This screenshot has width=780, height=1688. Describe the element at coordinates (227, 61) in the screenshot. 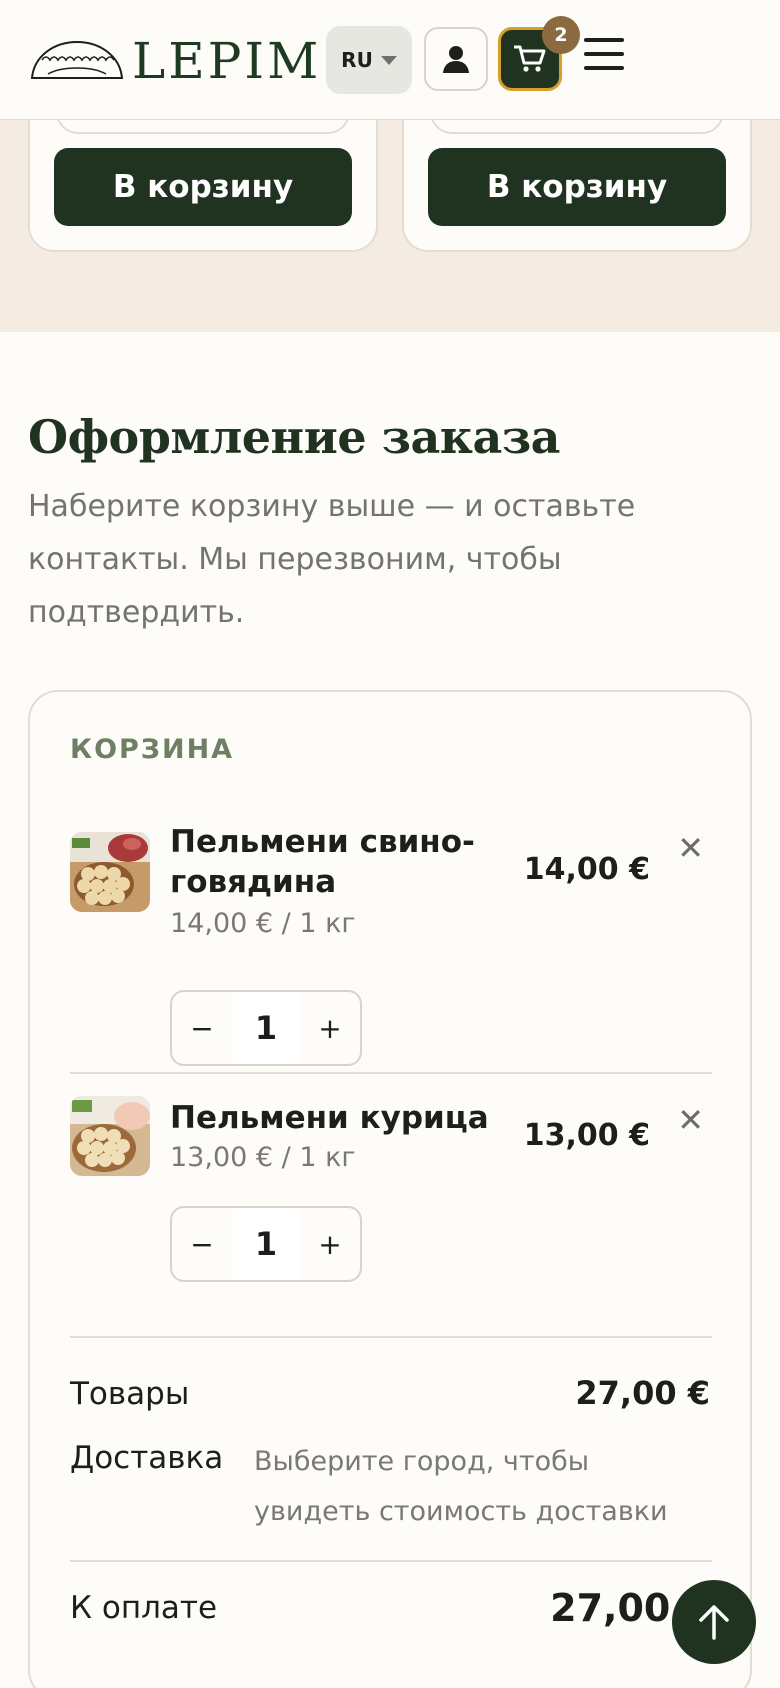

I see `logo-text: LEPIM` at that location.